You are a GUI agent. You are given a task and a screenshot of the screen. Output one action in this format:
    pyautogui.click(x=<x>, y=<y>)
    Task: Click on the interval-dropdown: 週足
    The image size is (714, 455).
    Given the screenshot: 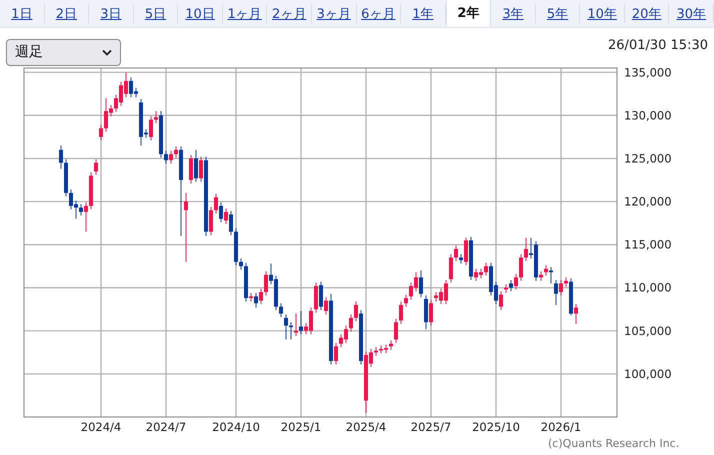 What is the action you would take?
    pyautogui.click(x=63, y=52)
    